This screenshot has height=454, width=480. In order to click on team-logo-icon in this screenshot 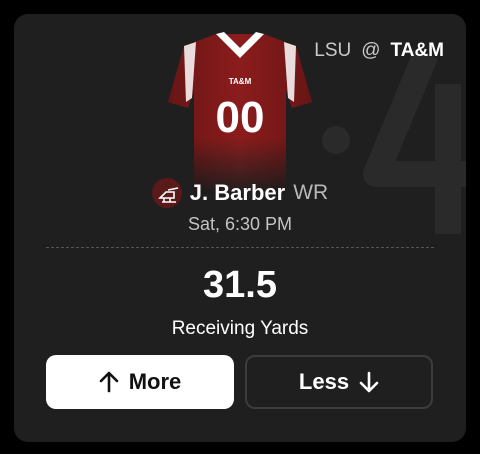, I will do `click(166, 193)`.